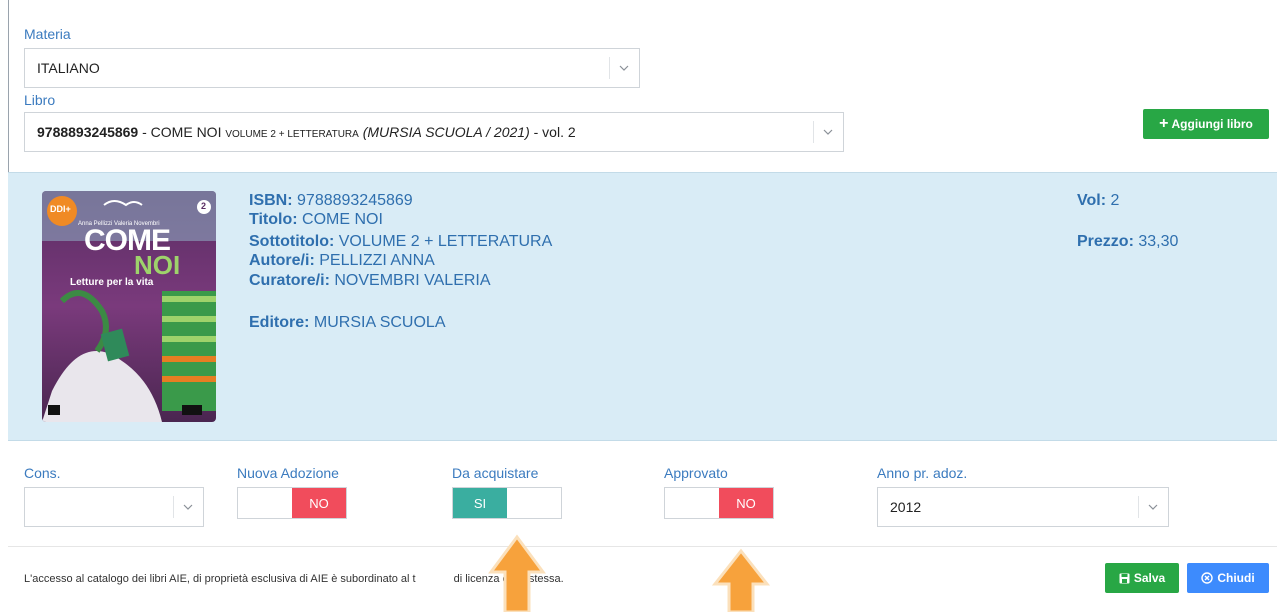 This screenshot has width=1277, height=612. Describe the element at coordinates (1092, 200) in the screenshot. I see `vol-label: Vol:` at that location.